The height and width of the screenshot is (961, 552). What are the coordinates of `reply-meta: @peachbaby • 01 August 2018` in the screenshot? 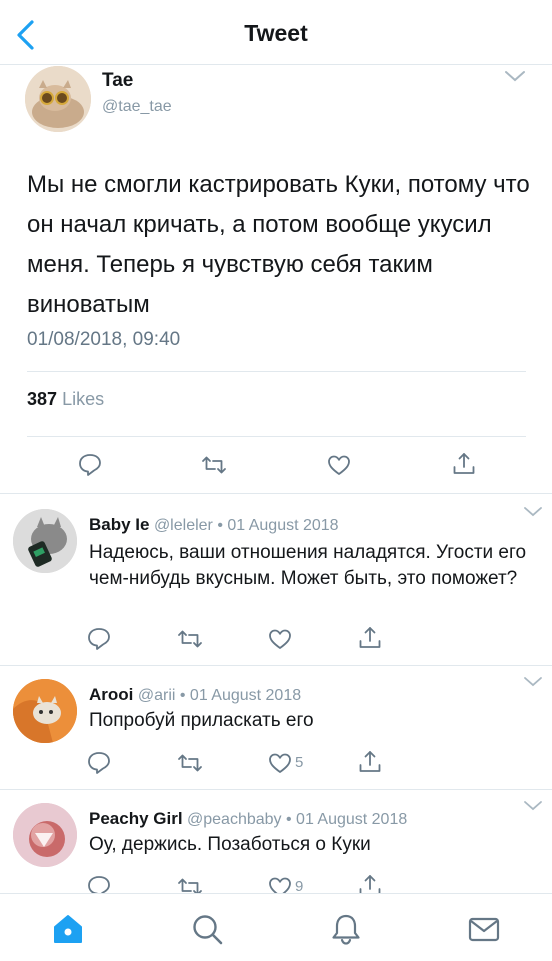 It's located at (297, 819).